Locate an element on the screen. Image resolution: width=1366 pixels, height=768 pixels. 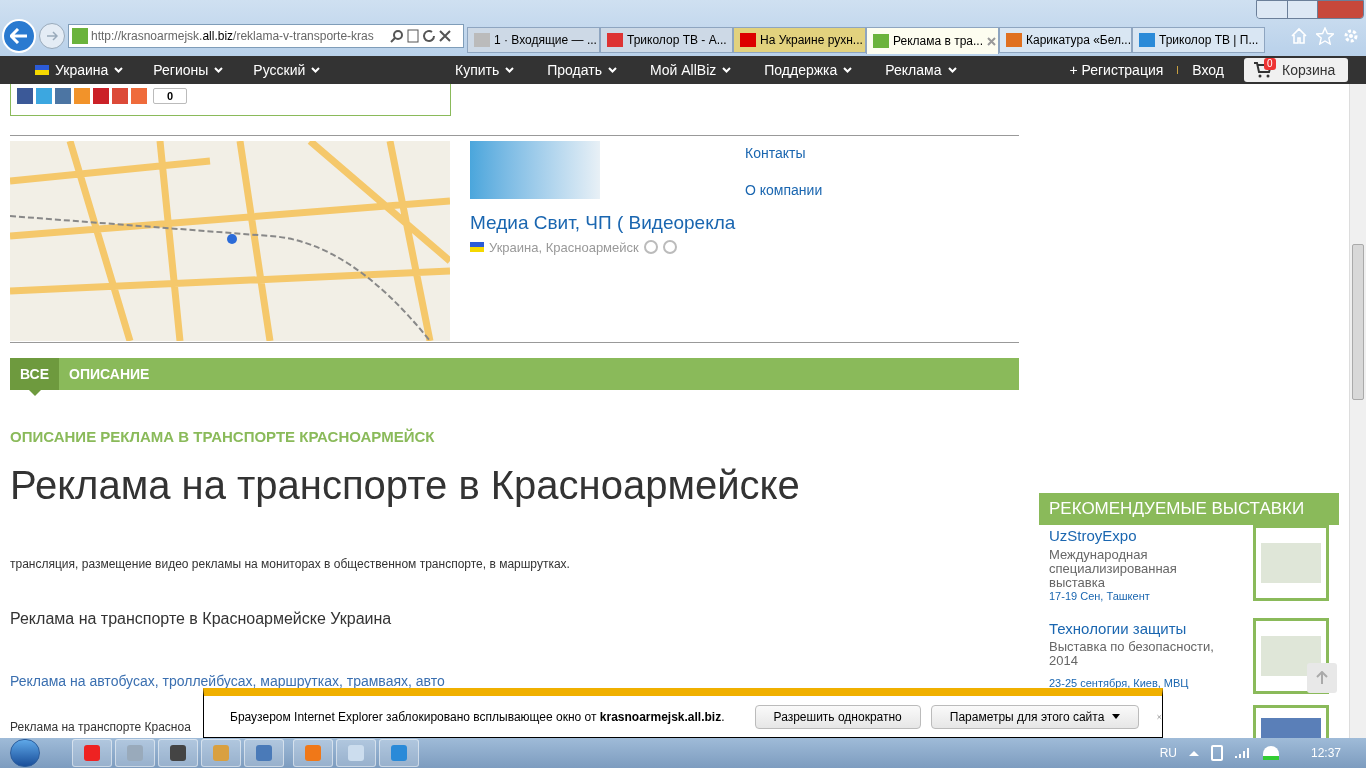
transport-link: Реклама на автобусах, троллейбусах, маршрутках, трамваях, авто is located at coordinates (514, 681).